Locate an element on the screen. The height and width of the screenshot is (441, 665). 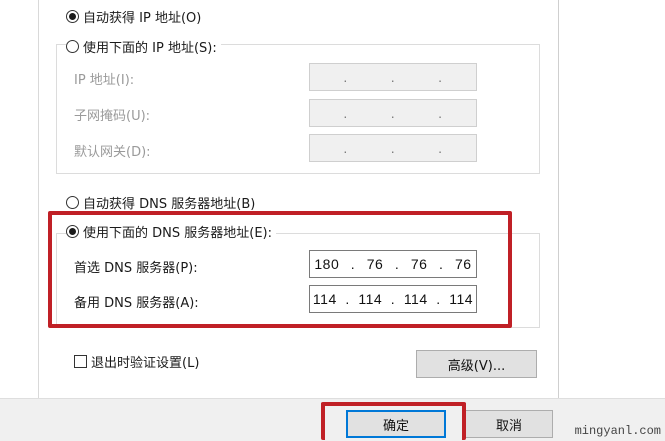
auto-ip-label: 自动获得 IP 地址(O) is located at coordinates (142, 18).